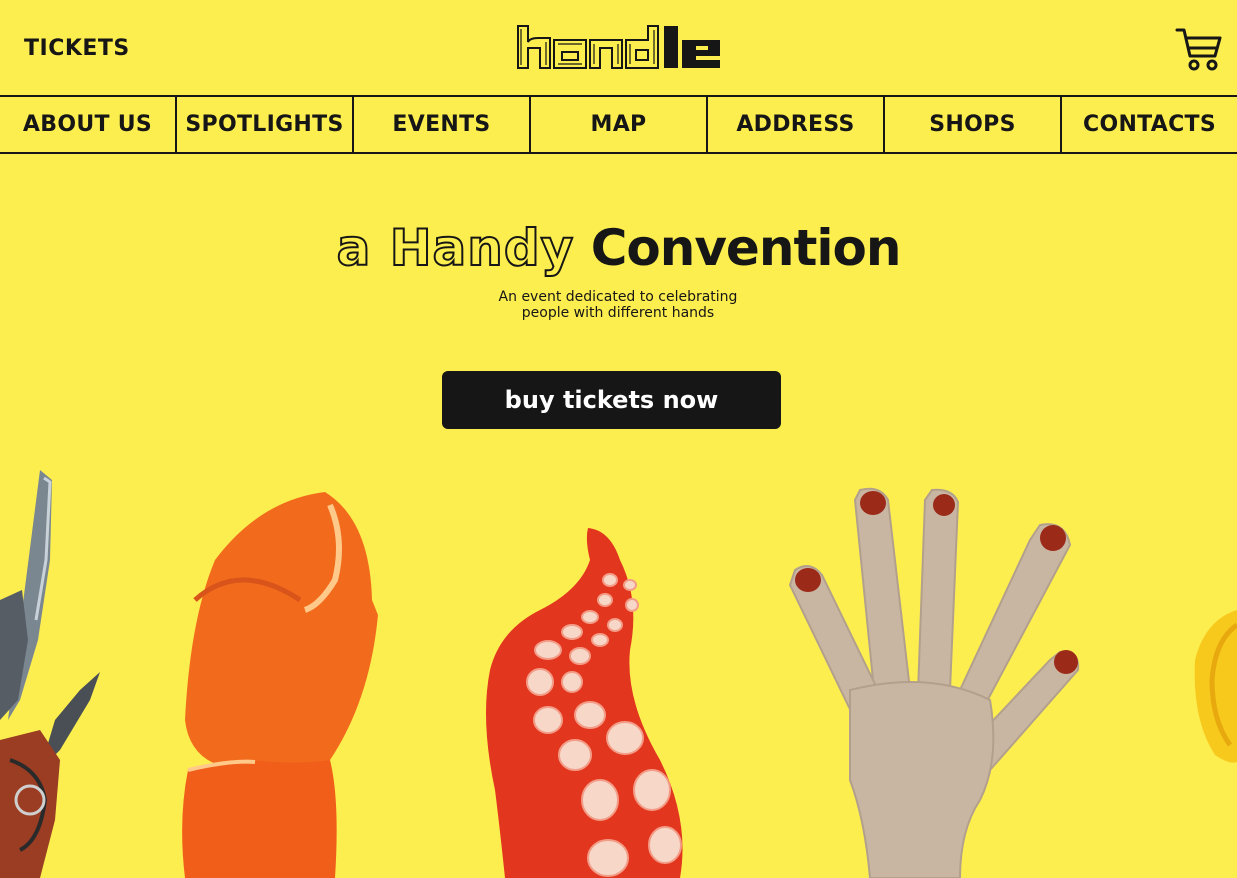 The image size is (1237, 878). What do you see at coordinates (1199, 49) in the screenshot?
I see `shopping-cart-icon` at bounding box center [1199, 49].